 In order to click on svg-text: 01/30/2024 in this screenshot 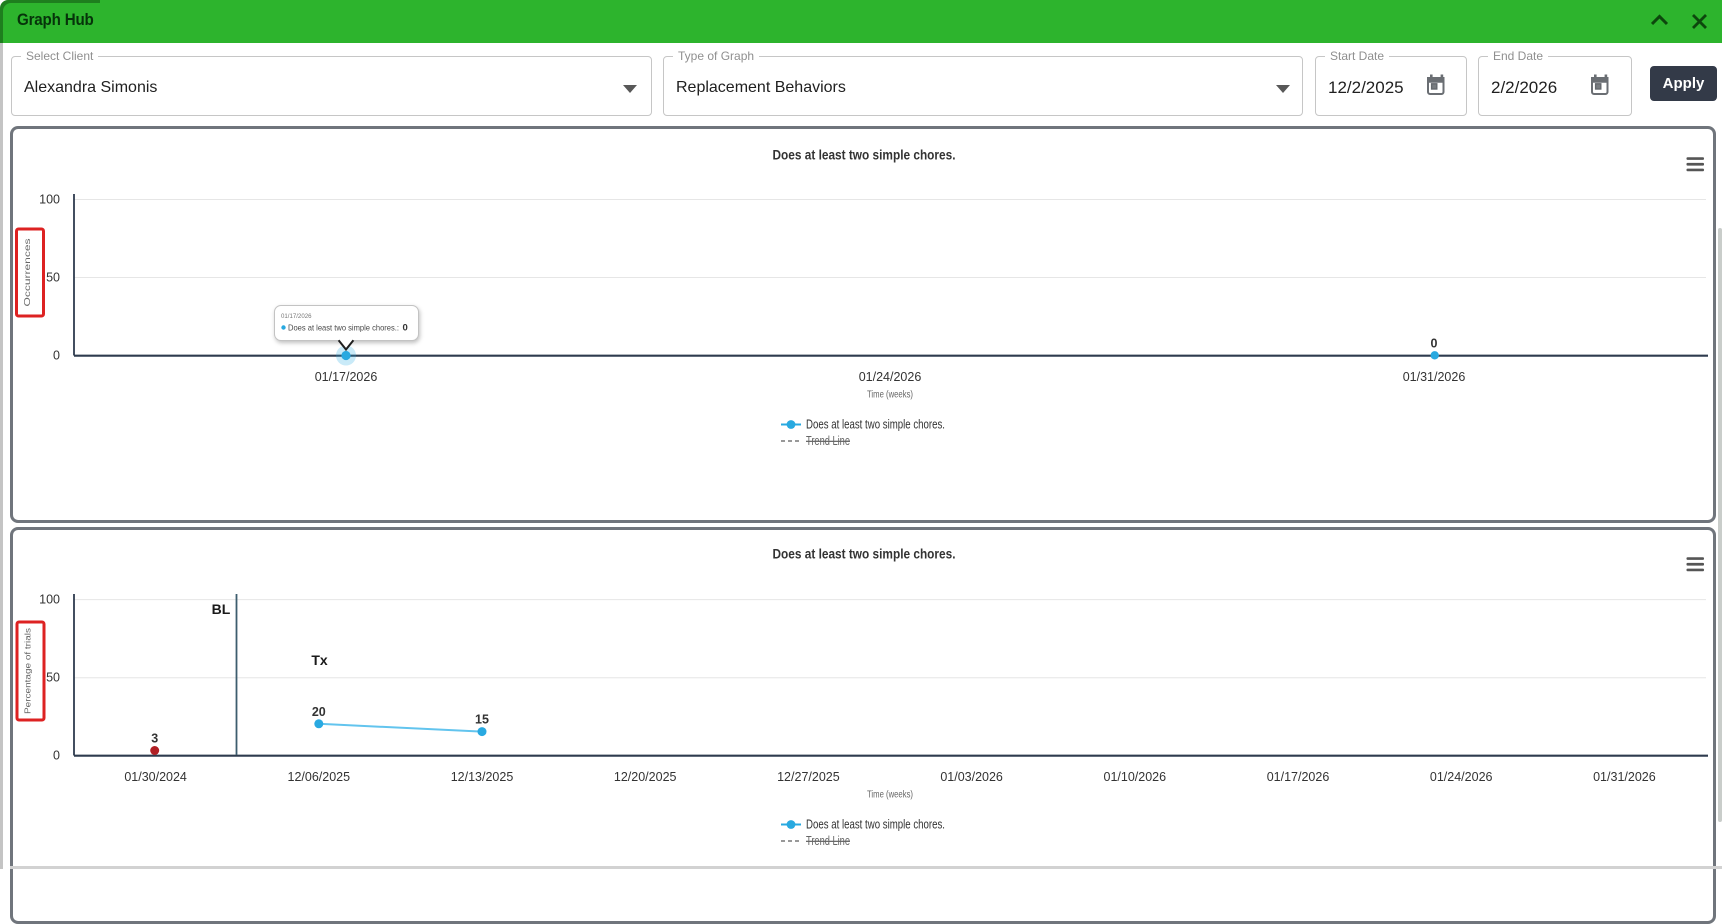, I will do `click(155, 777)`.